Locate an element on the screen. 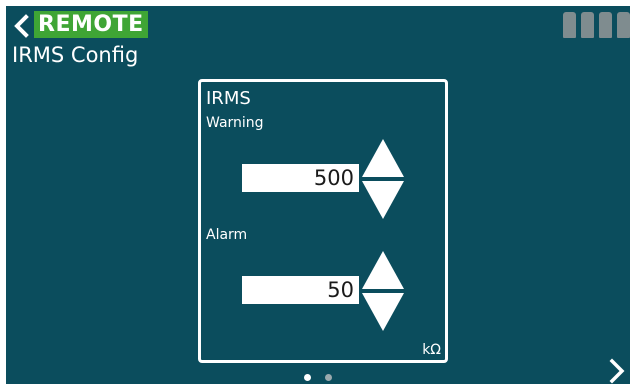 The image size is (636, 390). alarm-value-field: 50 is located at coordinates (300, 290).